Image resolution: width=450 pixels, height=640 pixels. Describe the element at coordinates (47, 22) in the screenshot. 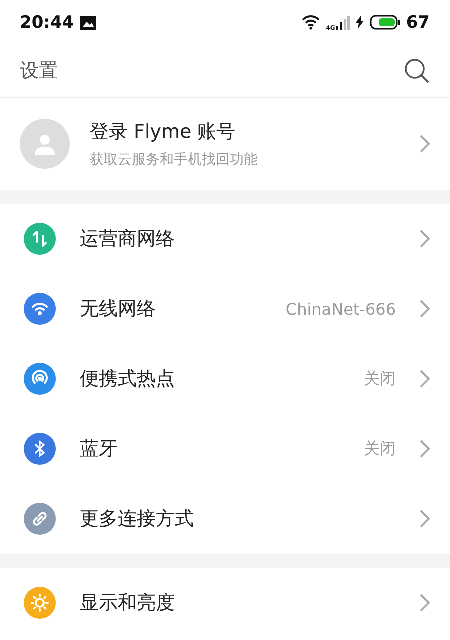

I see `status-time: 20:44` at that location.